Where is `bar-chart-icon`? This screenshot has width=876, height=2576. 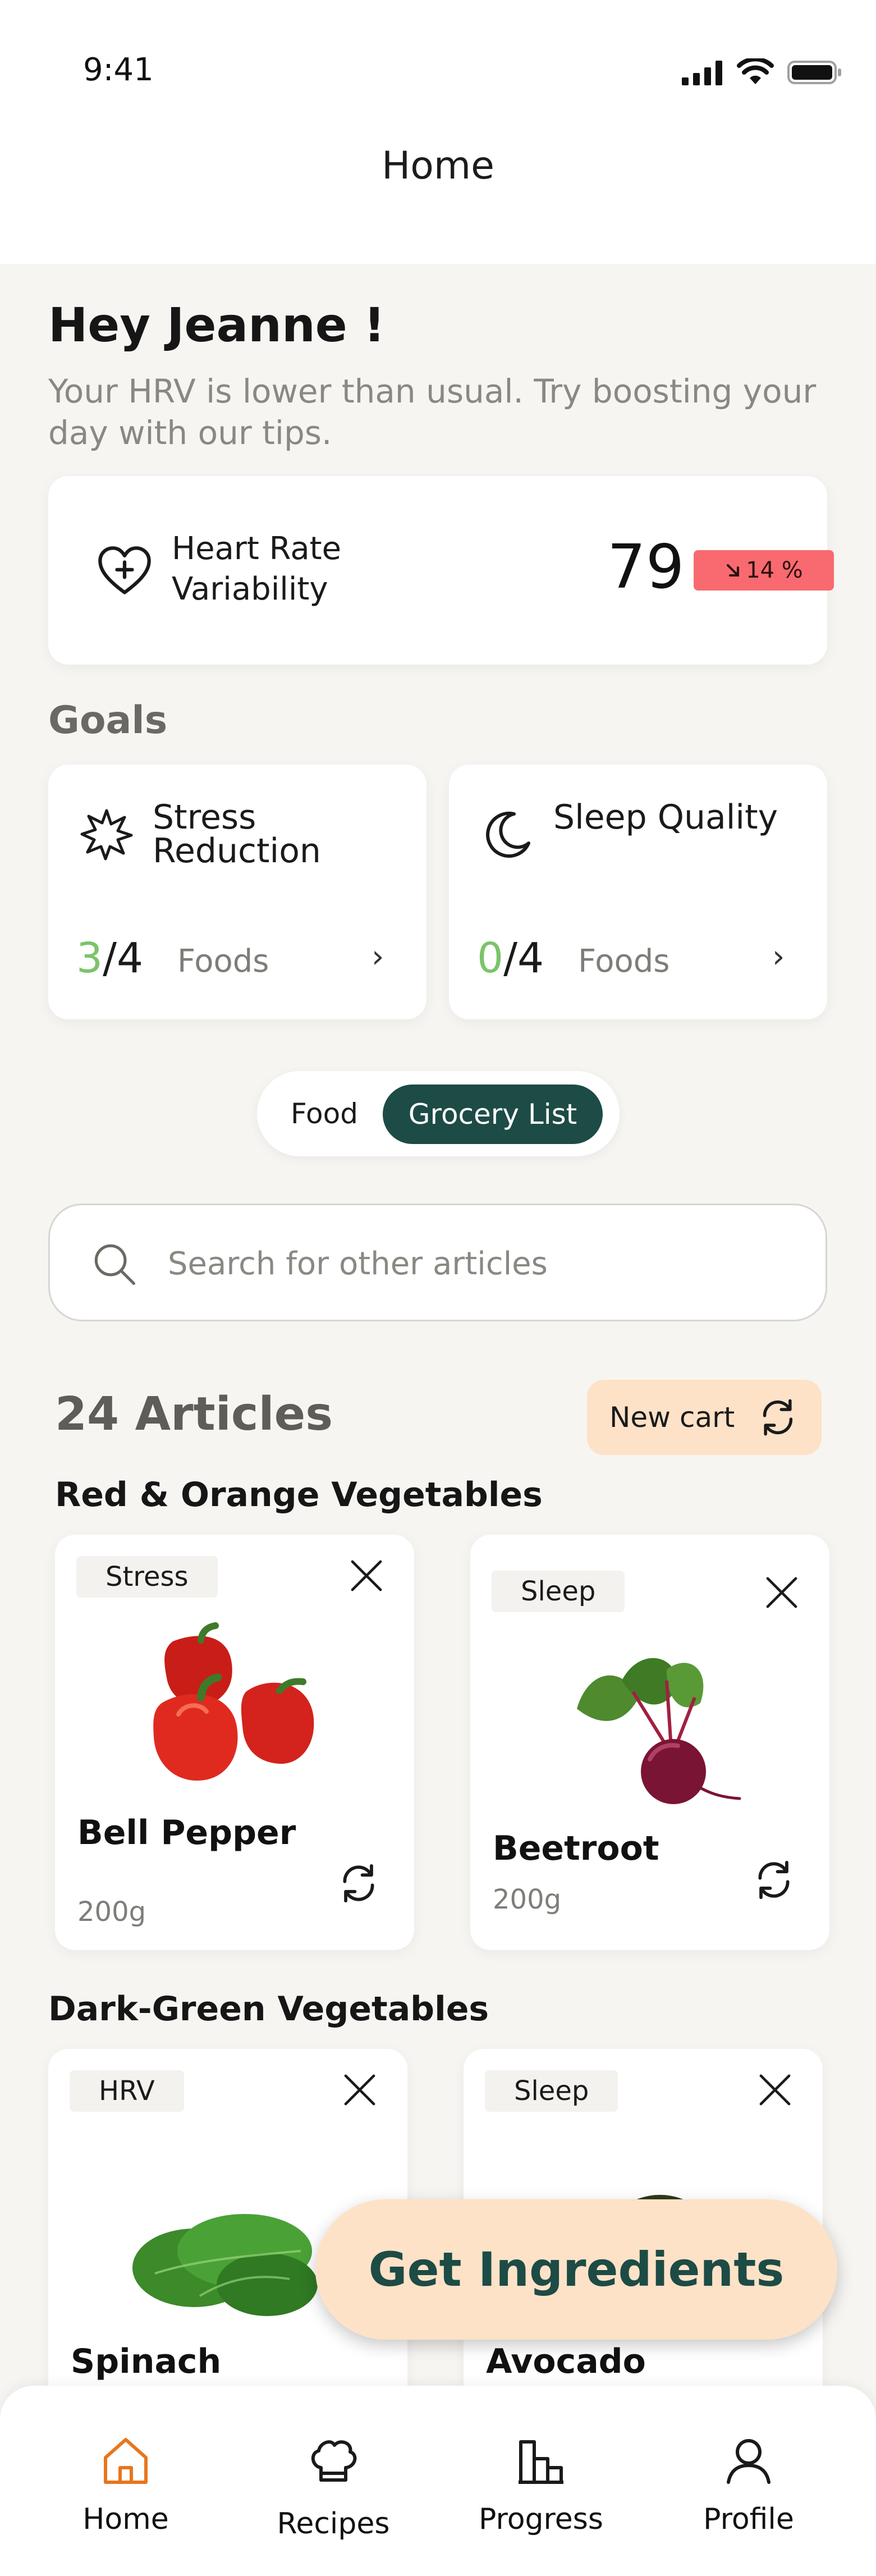
bar-chart-icon is located at coordinates (541, 2462).